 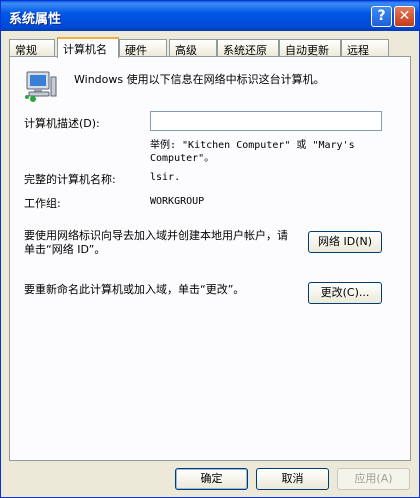 What do you see at coordinates (156, 242) in the screenshot?
I see `network-id-instructions: 要使用网络标识向导去加入域并创建本地用户帐户，请单击“网络 ID”。` at bounding box center [156, 242].